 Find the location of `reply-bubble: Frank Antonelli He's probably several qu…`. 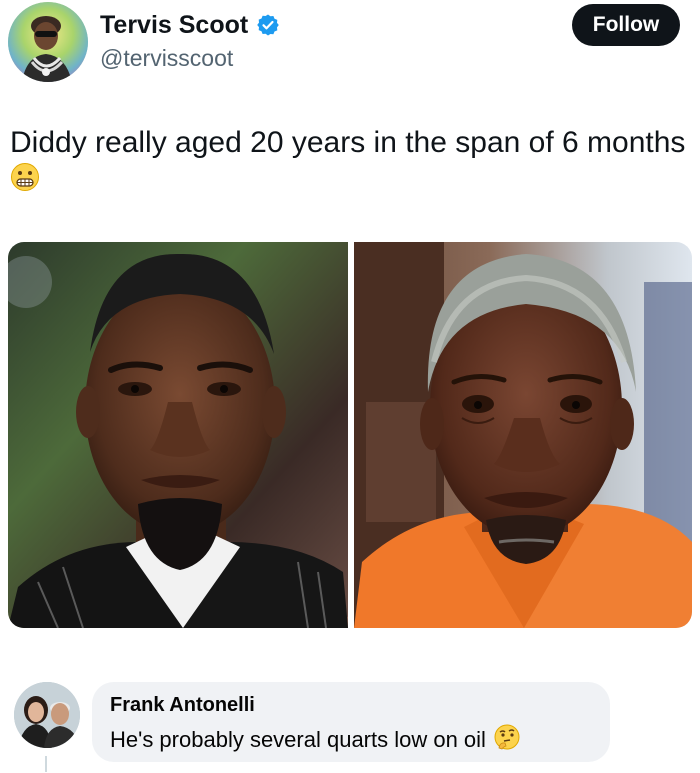

reply-bubble: Frank Antonelli He's probably several qu… is located at coordinates (351, 722).